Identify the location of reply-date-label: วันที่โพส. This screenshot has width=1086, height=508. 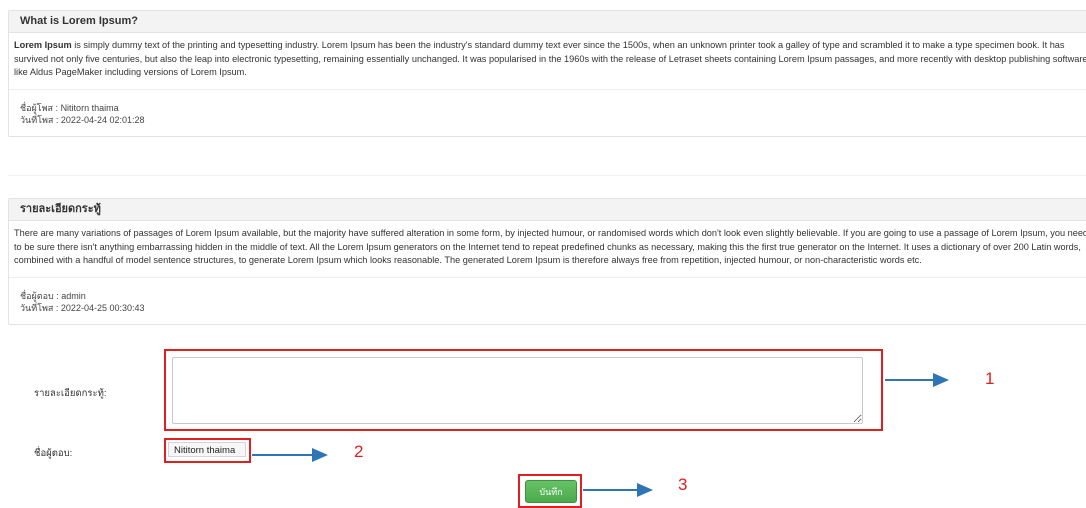
(37, 307).